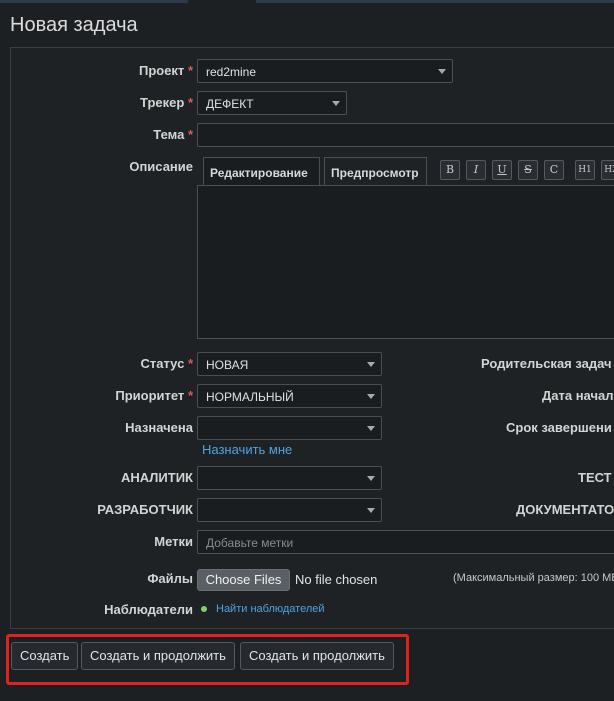 The image size is (614, 701). Describe the element at coordinates (74, 25) in the screenshot. I see `page-title: Новая задача` at that location.